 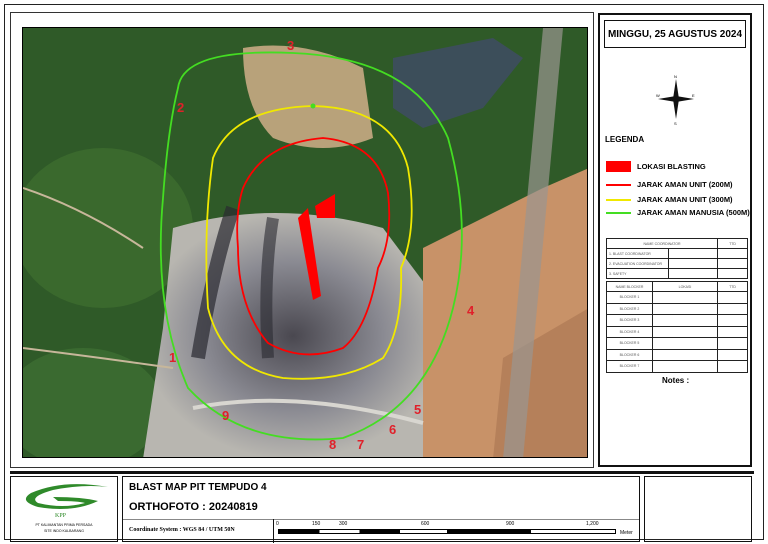 What do you see at coordinates (470, 310) in the screenshot?
I see `blocker-point-4: 4` at bounding box center [470, 310].